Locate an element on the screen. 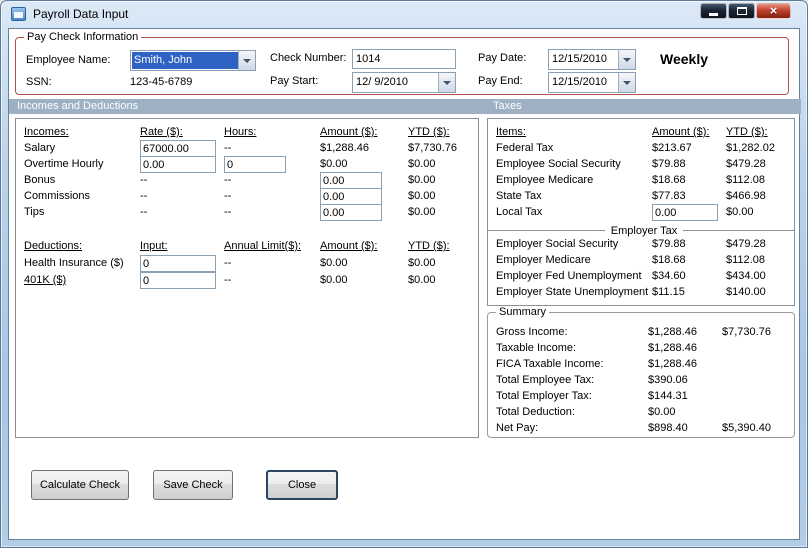  employer-fed-unemployment-ytd: $434.00 is located at coordinates (746, 276).